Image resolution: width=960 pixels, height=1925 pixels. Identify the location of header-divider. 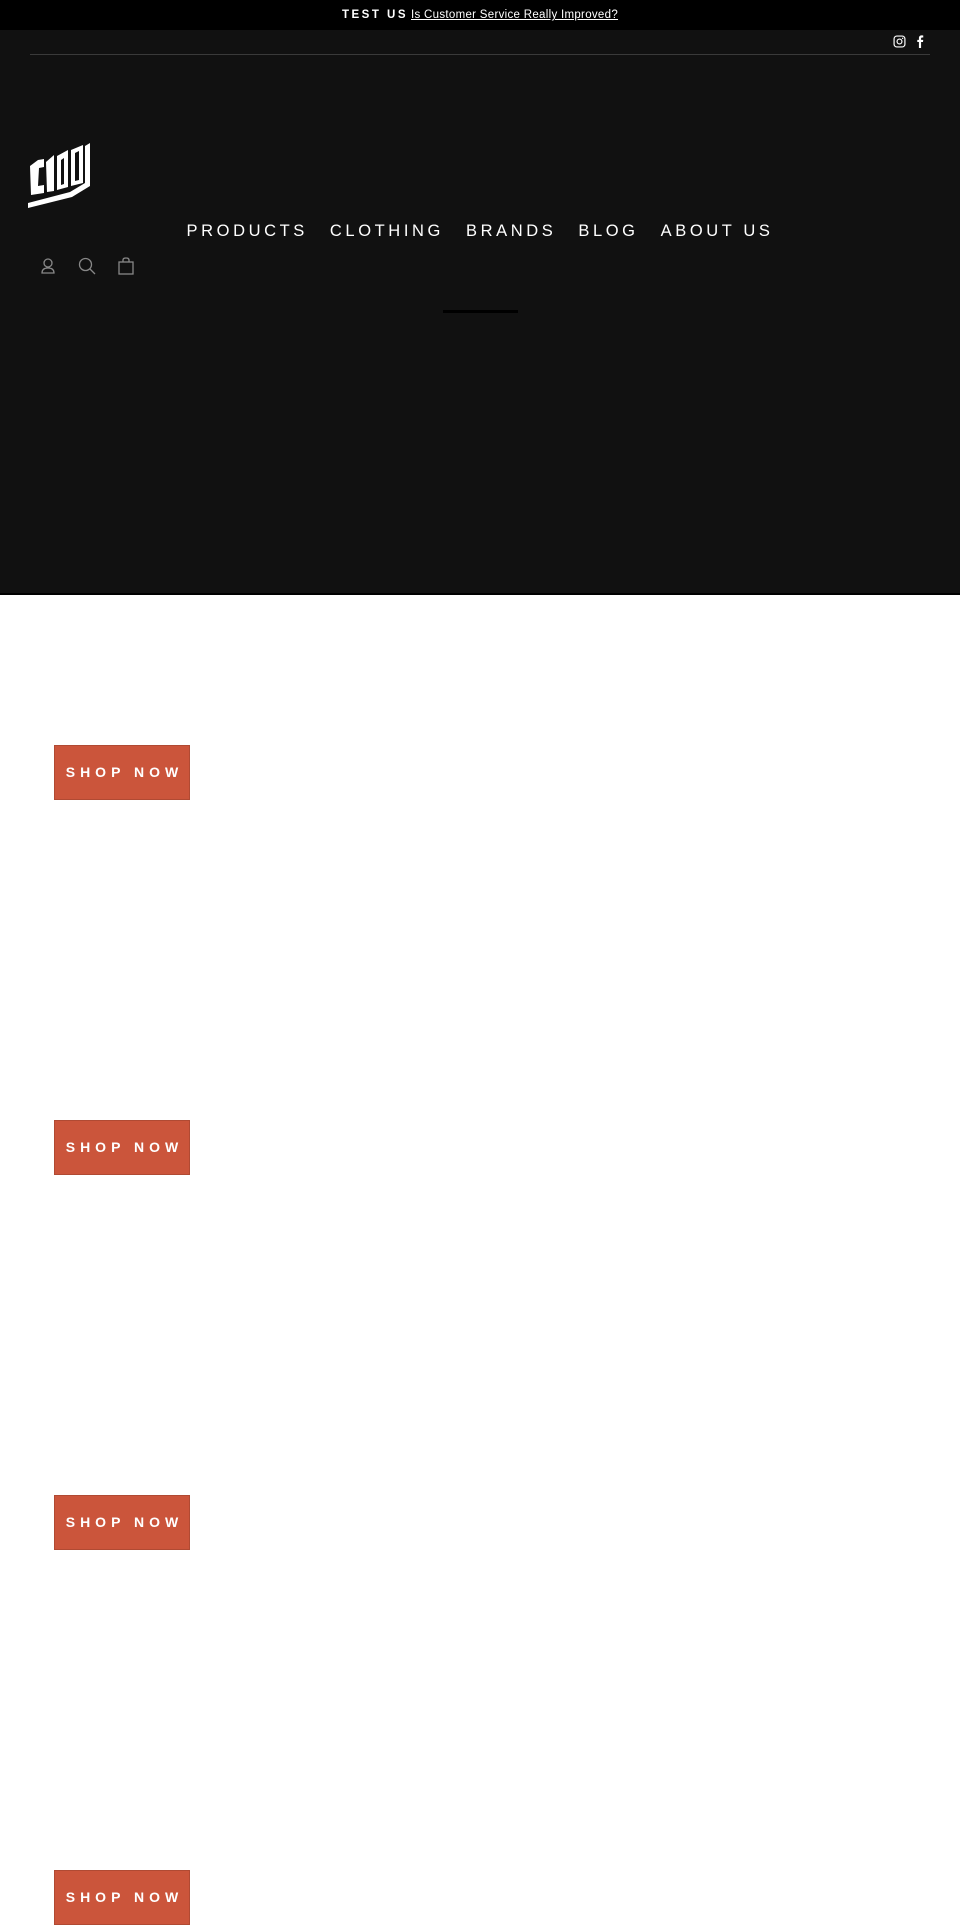
(480, 54).